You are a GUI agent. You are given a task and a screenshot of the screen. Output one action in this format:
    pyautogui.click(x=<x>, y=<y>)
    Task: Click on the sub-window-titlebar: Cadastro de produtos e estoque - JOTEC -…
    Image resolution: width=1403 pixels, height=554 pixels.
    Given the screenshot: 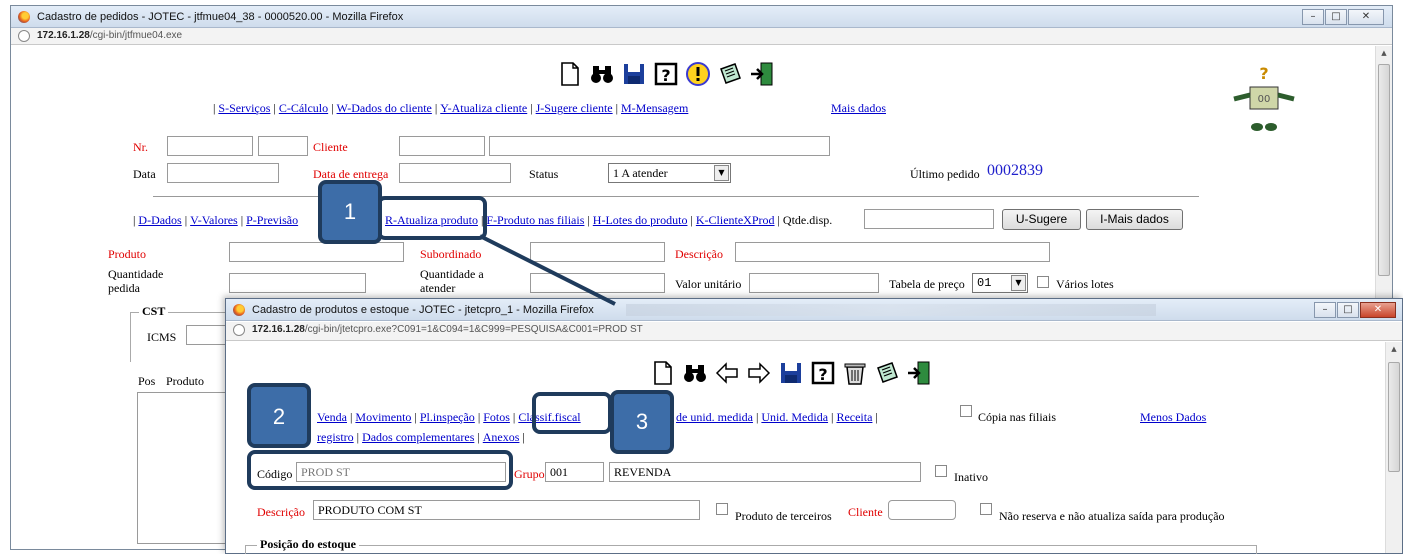 What is the action you would take?
    pyautogui.click(x=814, y=310)
    